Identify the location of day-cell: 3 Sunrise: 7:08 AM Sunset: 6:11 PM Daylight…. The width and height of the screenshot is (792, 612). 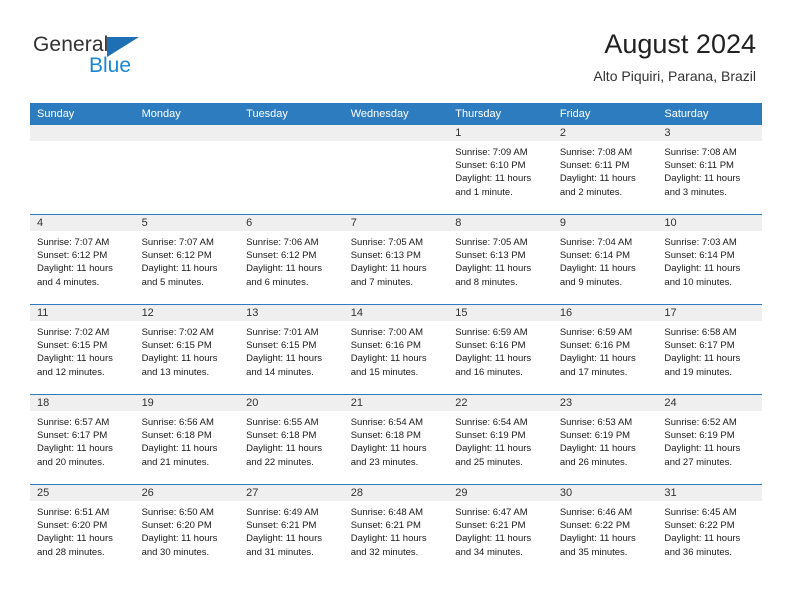
(709, 169).